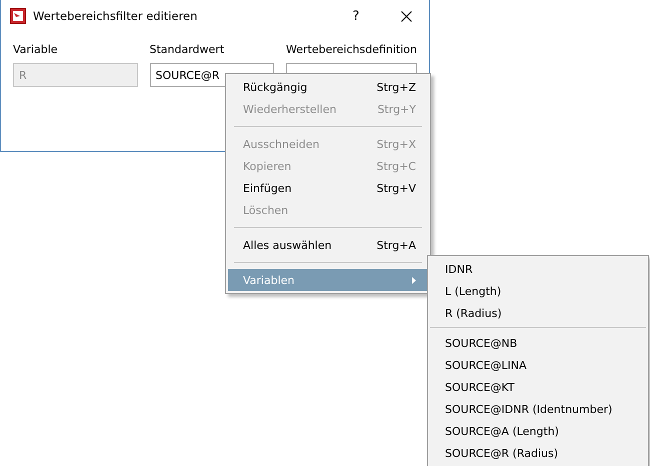 This screenshot has height=466, width=650. What do you see at coordinates (351, 49) in the screenshot?
I see `field-label: Wertebereichsdefinition` at bounding box center [351, 49].